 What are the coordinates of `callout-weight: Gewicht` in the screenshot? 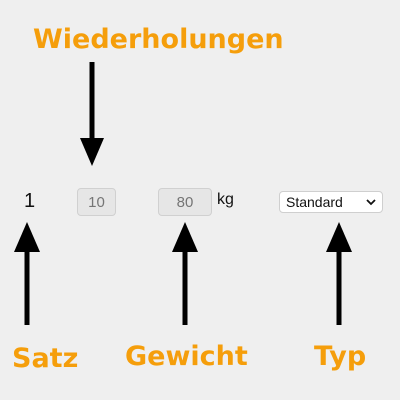 It's located at (186, 356).